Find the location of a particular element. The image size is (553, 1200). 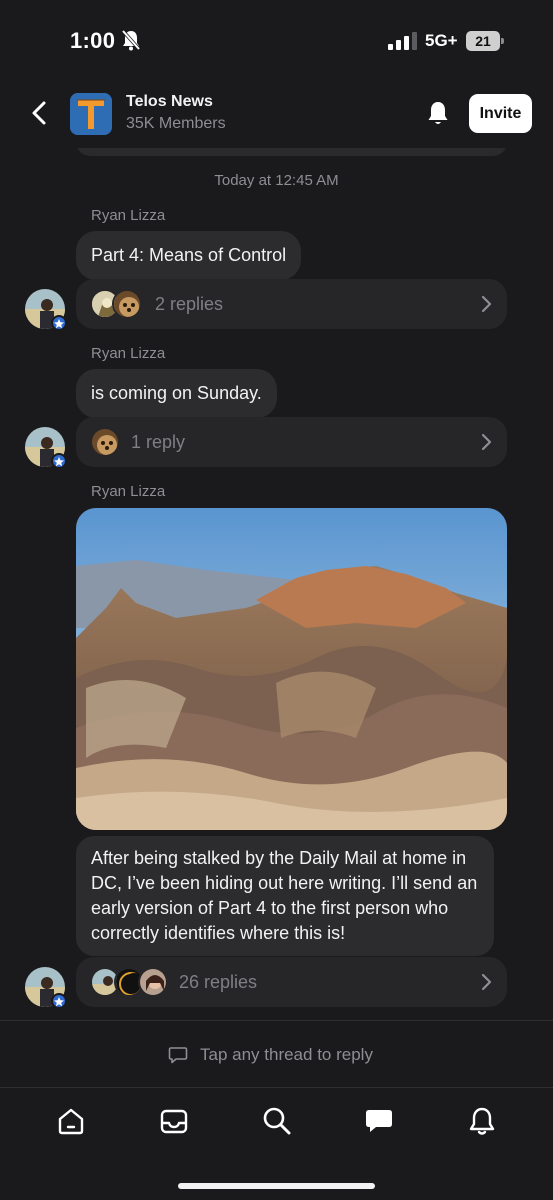

back-icon is located at coordinates (40, 113).